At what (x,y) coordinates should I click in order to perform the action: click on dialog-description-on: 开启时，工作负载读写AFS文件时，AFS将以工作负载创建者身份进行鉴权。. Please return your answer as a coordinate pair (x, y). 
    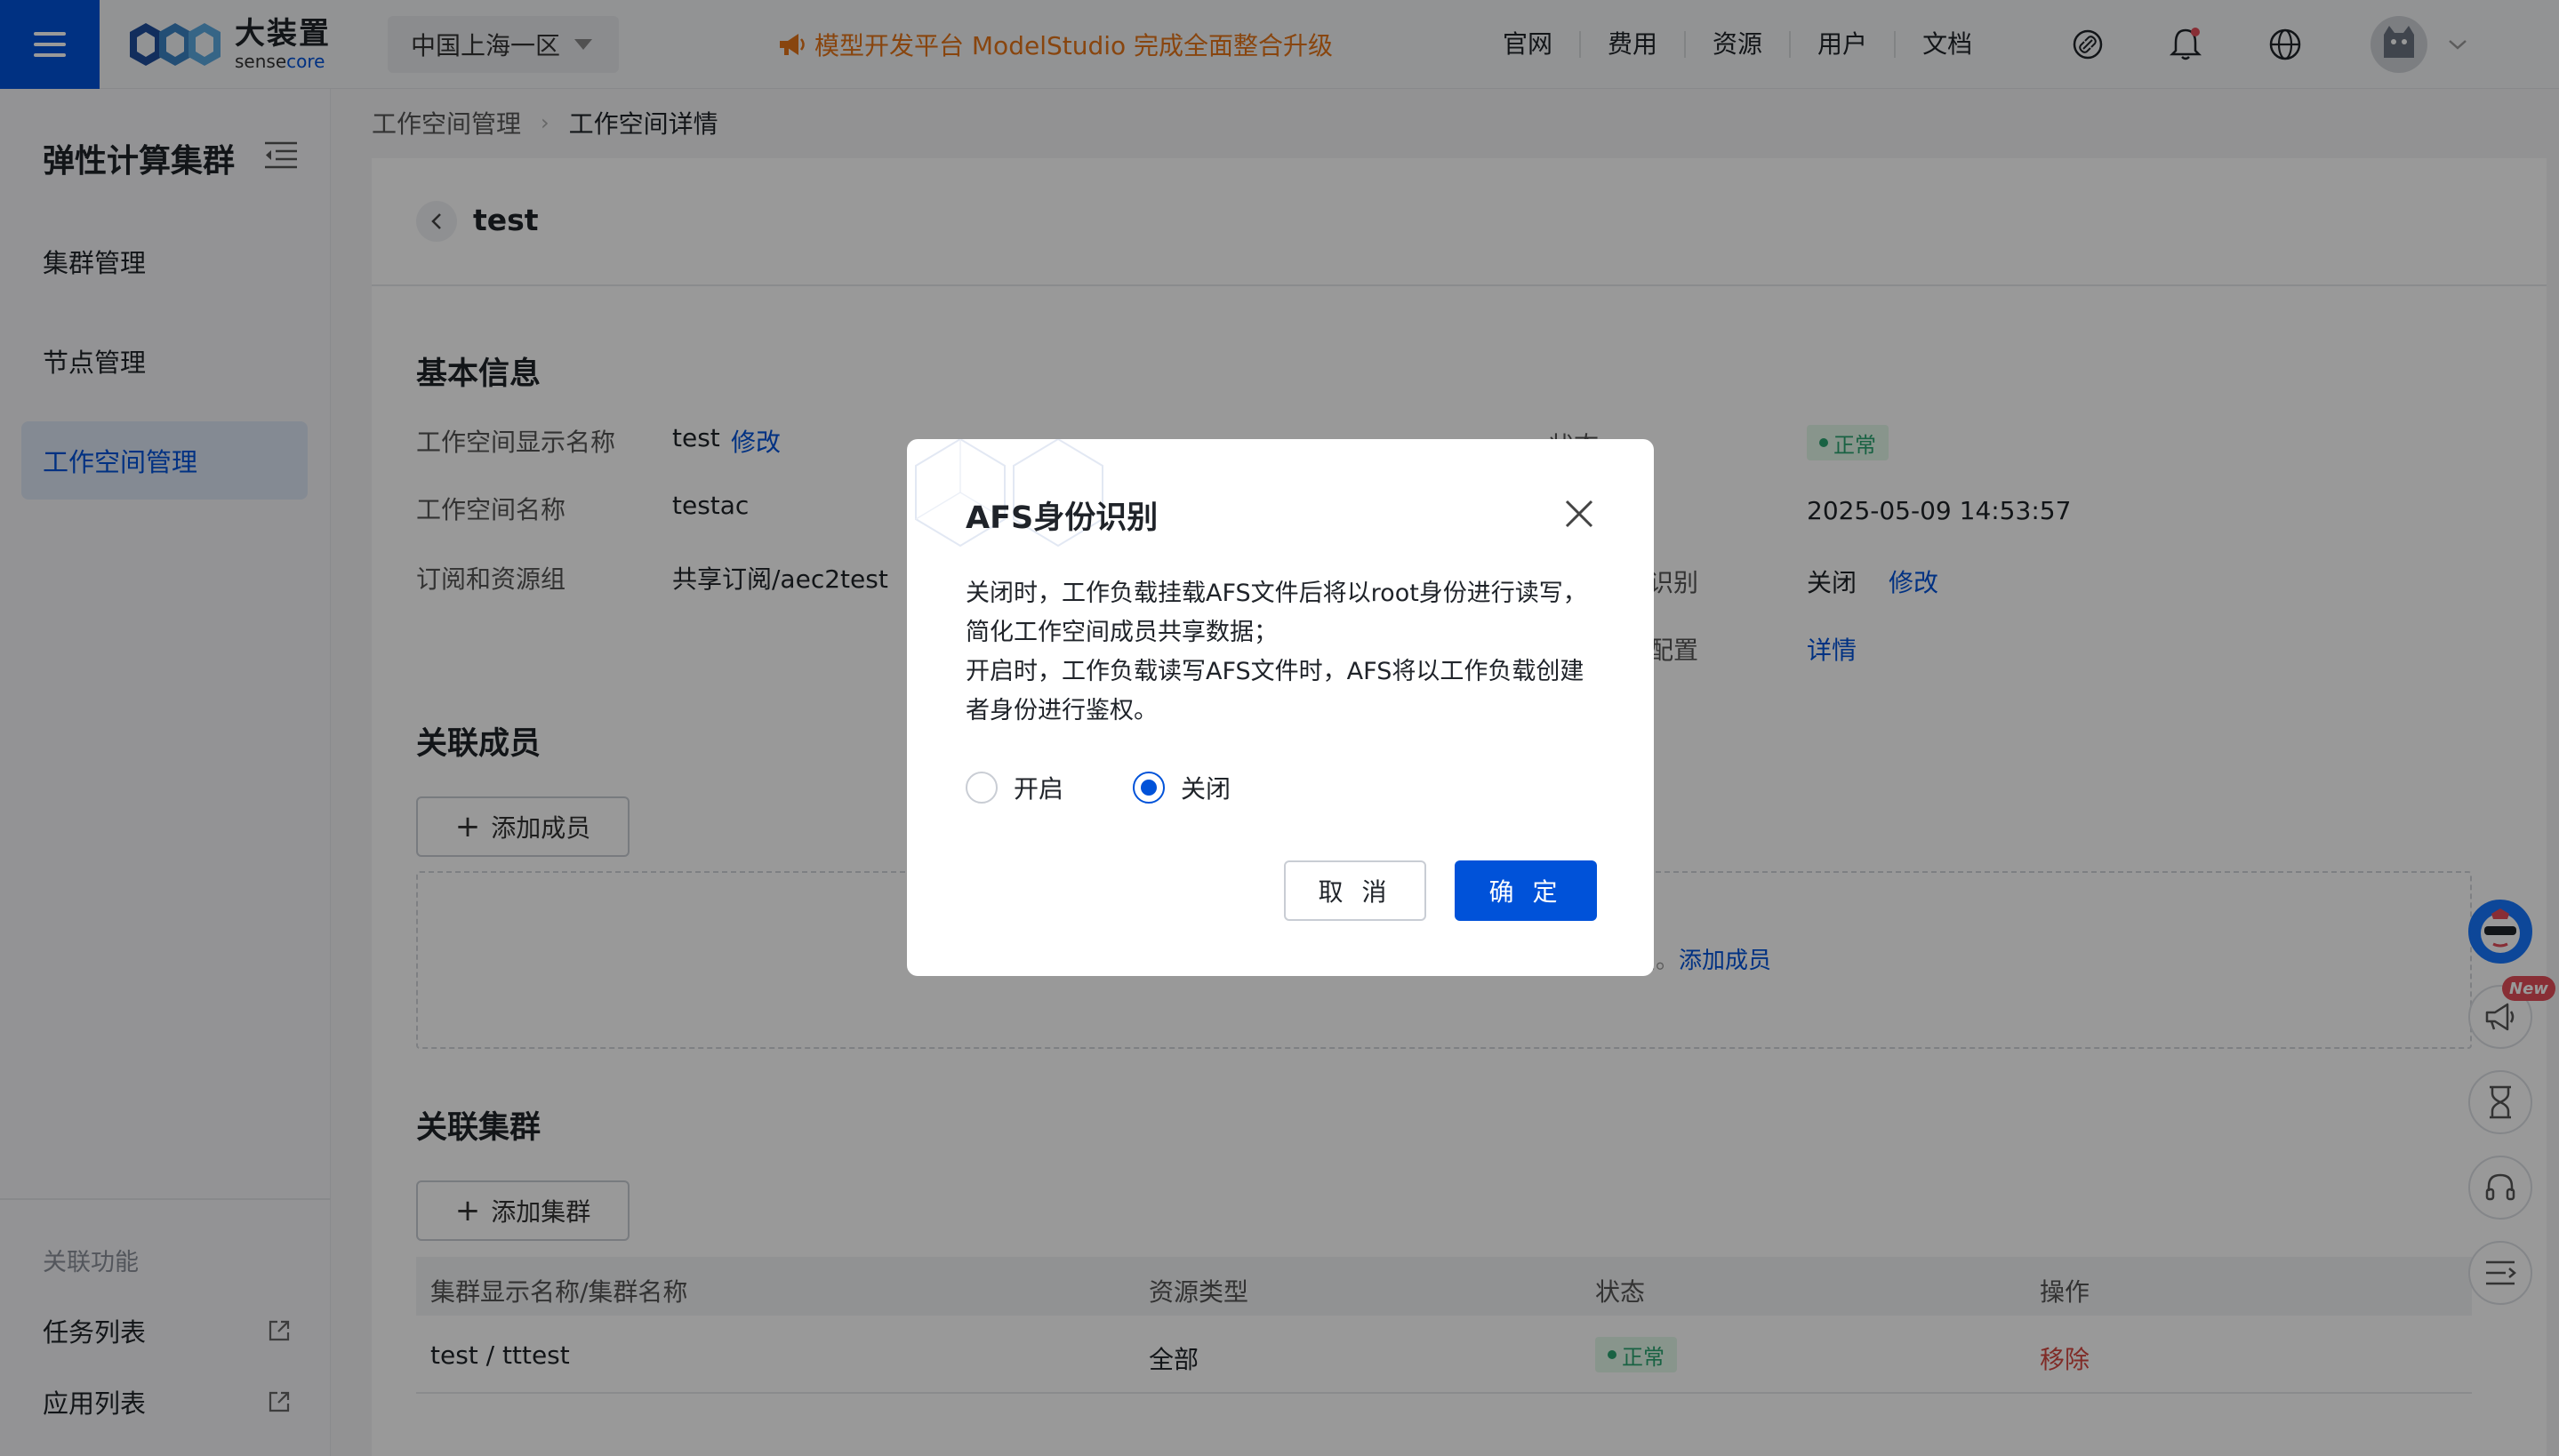
    Looking at the image, I should click on (1275, 691).